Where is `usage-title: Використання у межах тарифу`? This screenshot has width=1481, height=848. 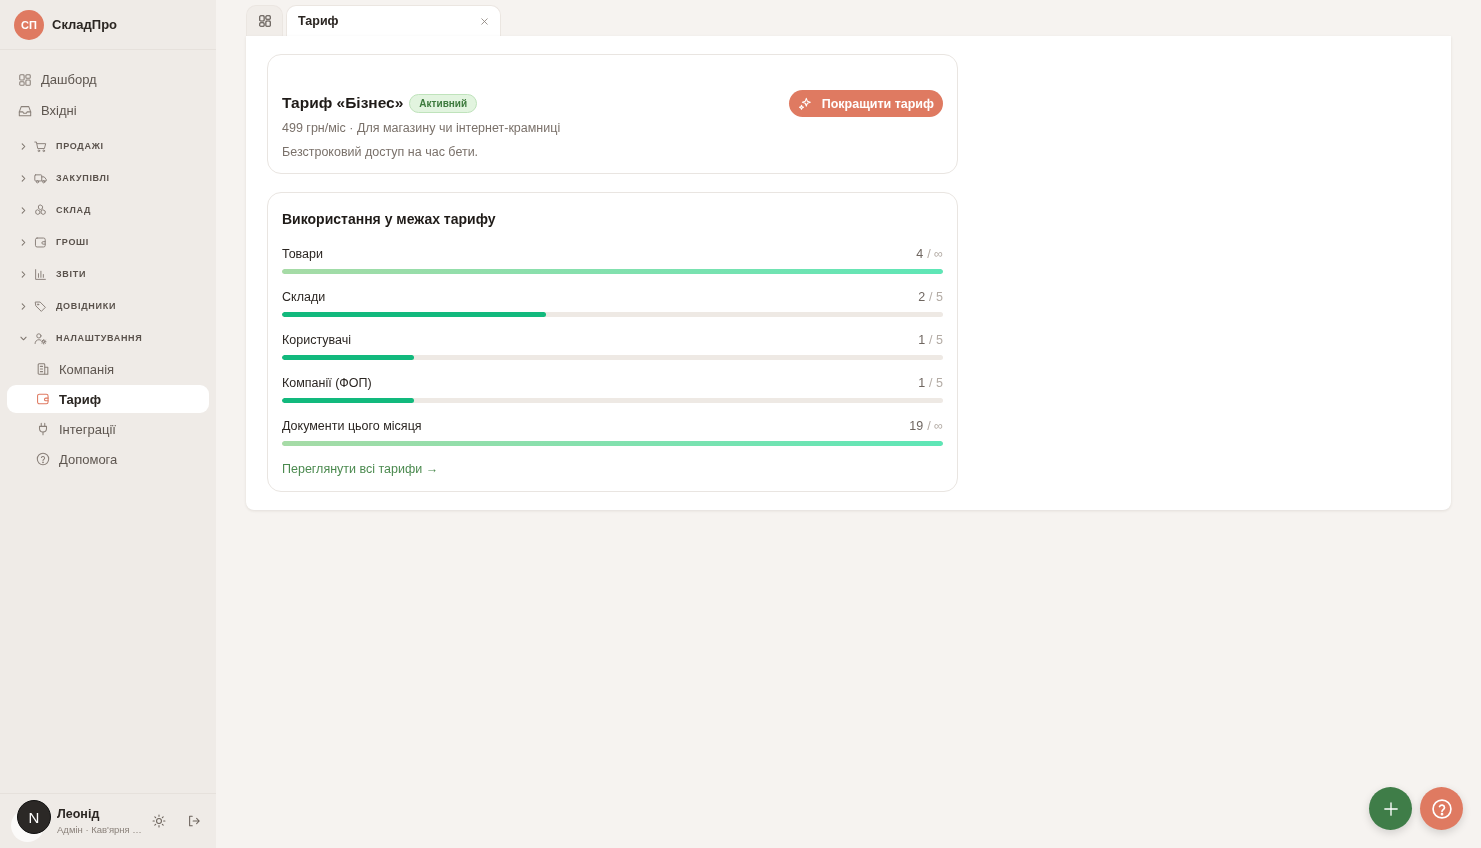 usage-title: Використання у межах тарифу is located at coordinates (389, 219).